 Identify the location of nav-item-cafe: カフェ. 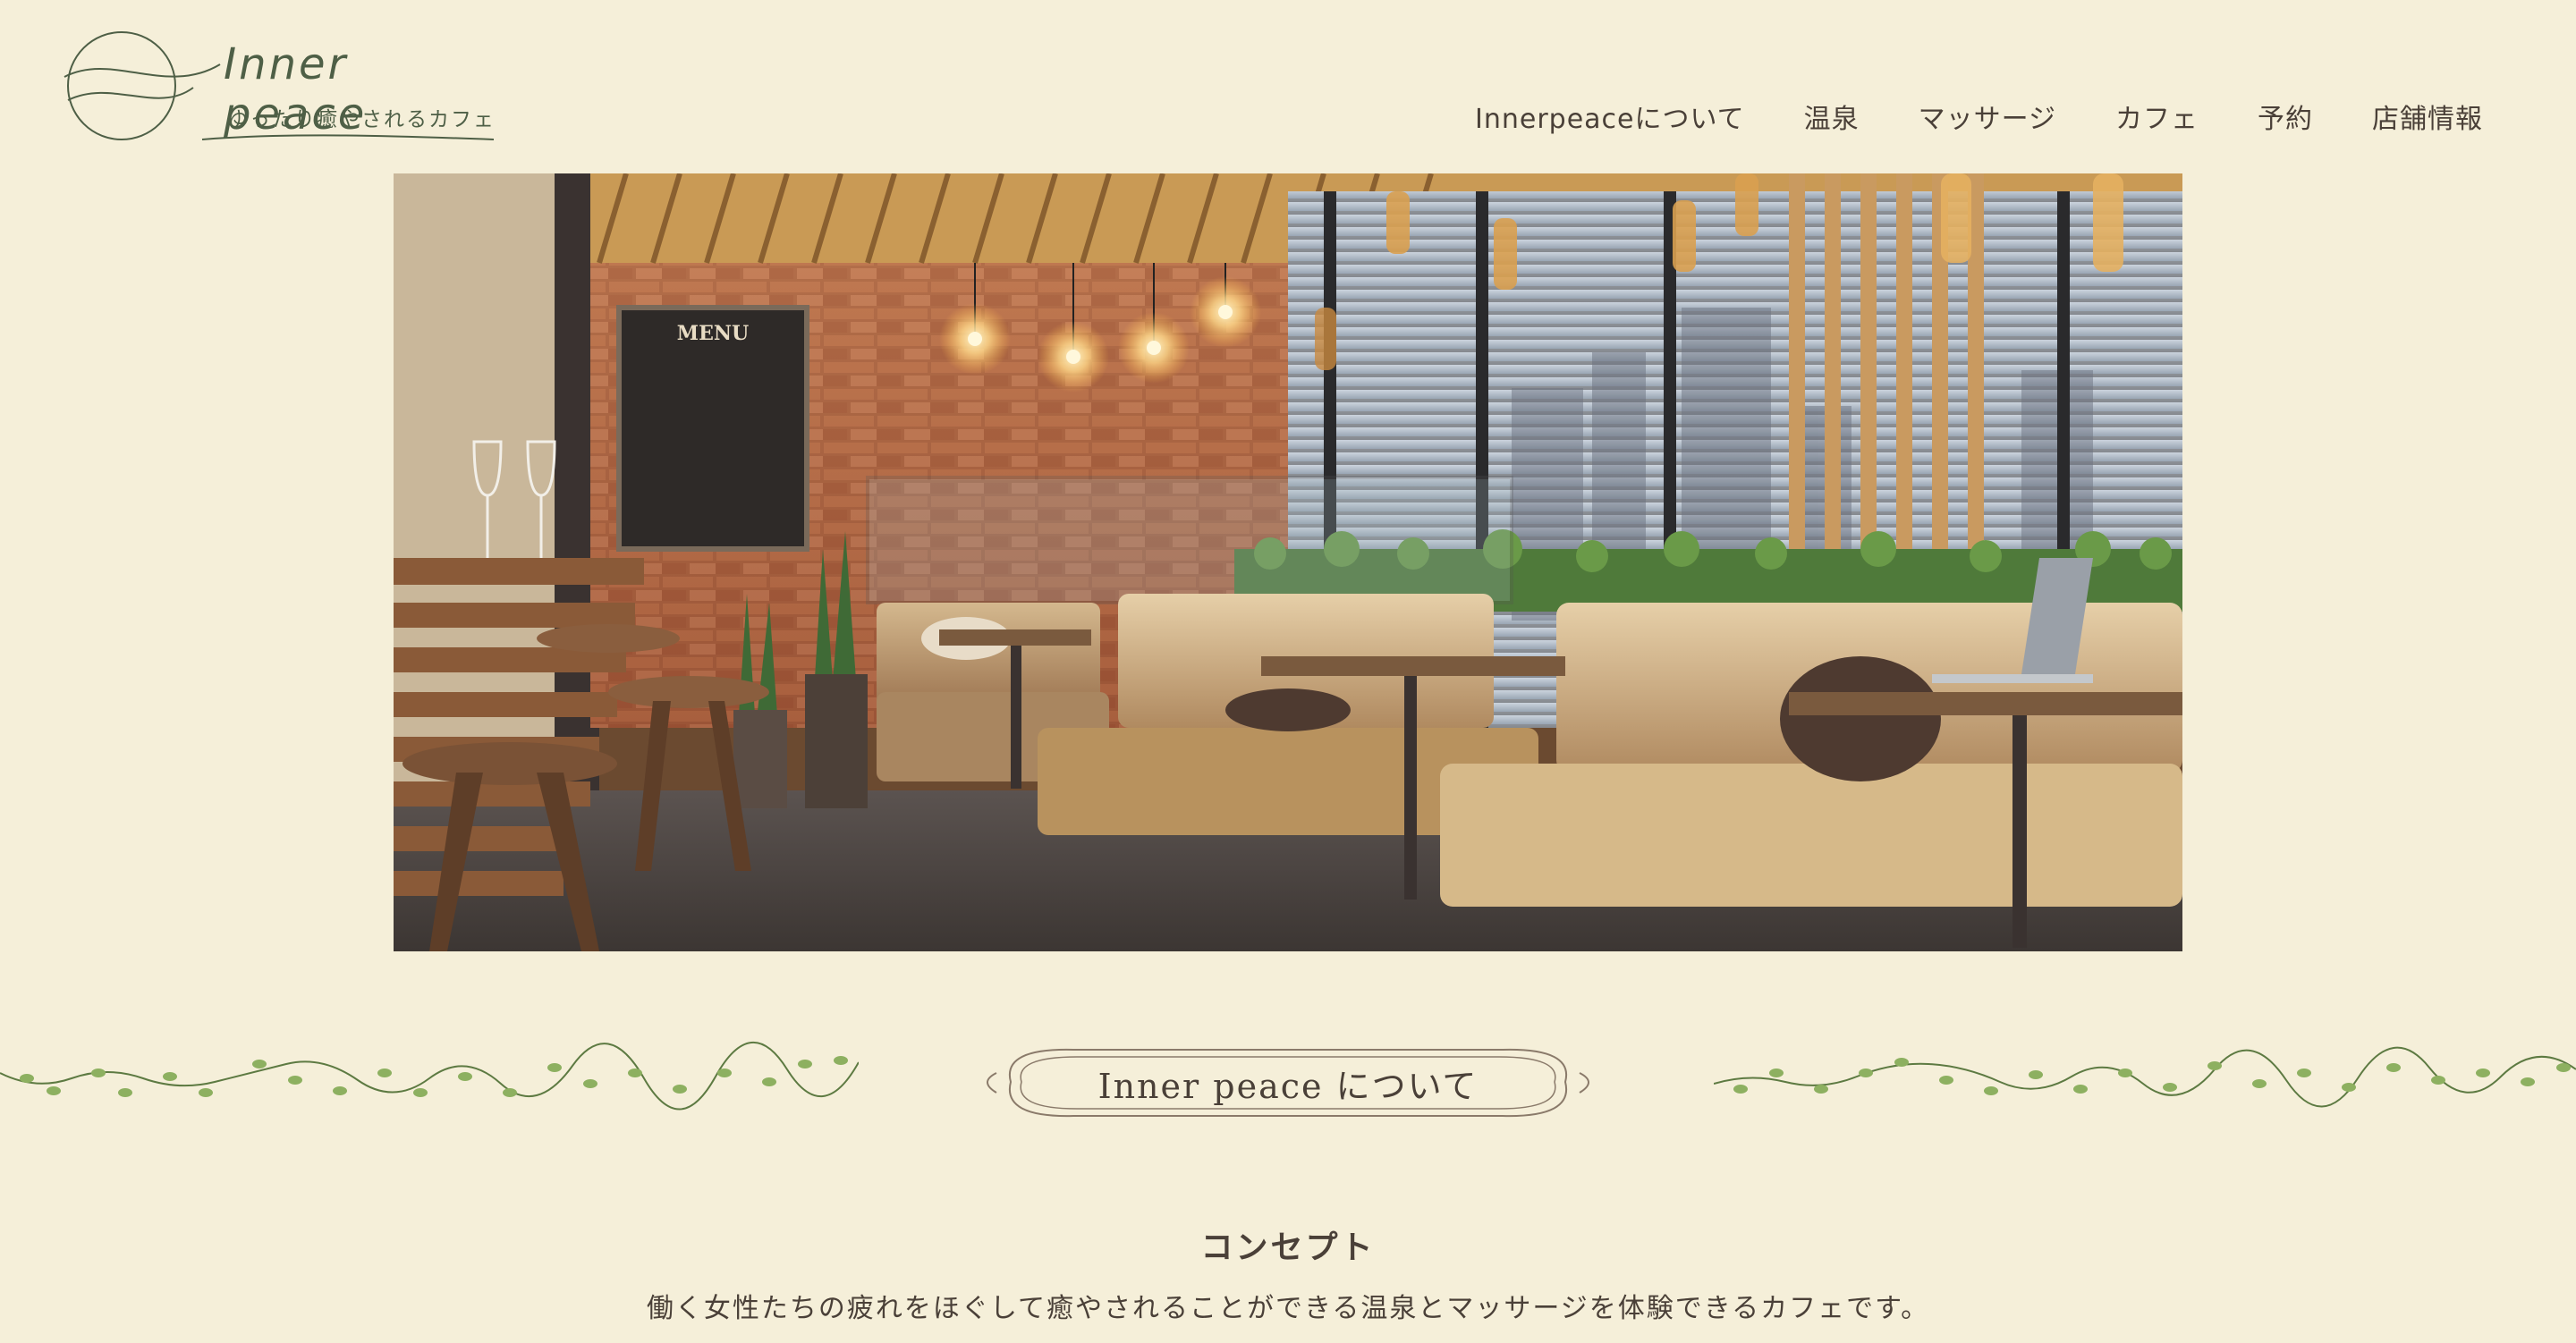
(2157, 116).